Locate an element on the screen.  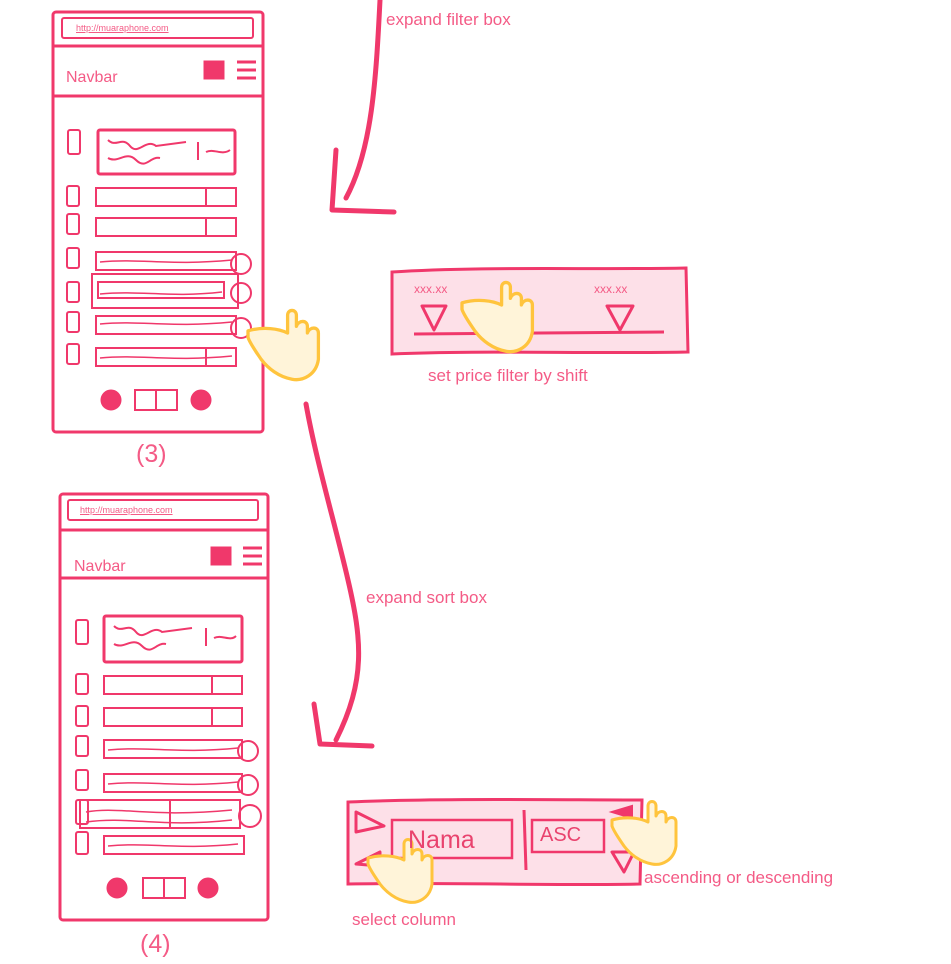
price-min-label: xxx.xx is located at coordinates (431, 289).